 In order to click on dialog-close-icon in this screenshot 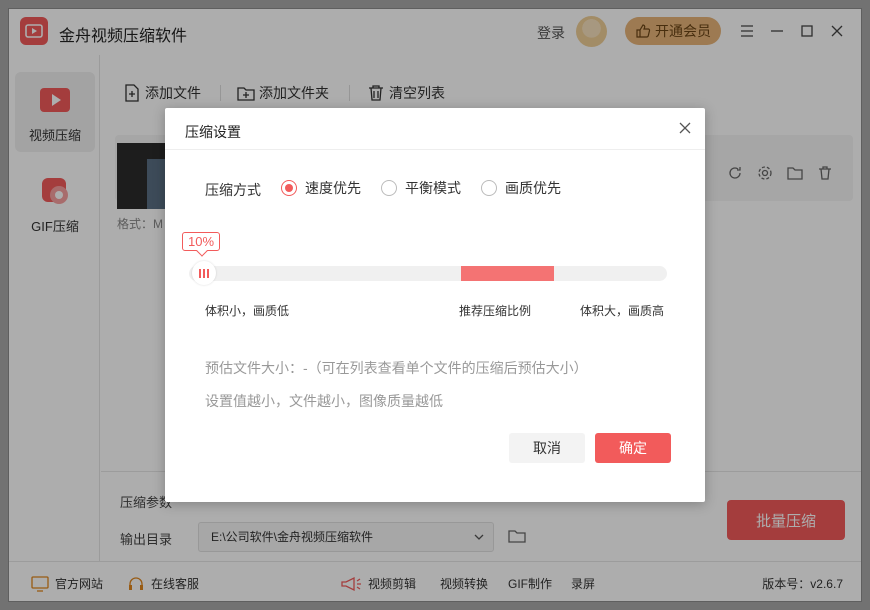, I will do `click(685, 128)`.